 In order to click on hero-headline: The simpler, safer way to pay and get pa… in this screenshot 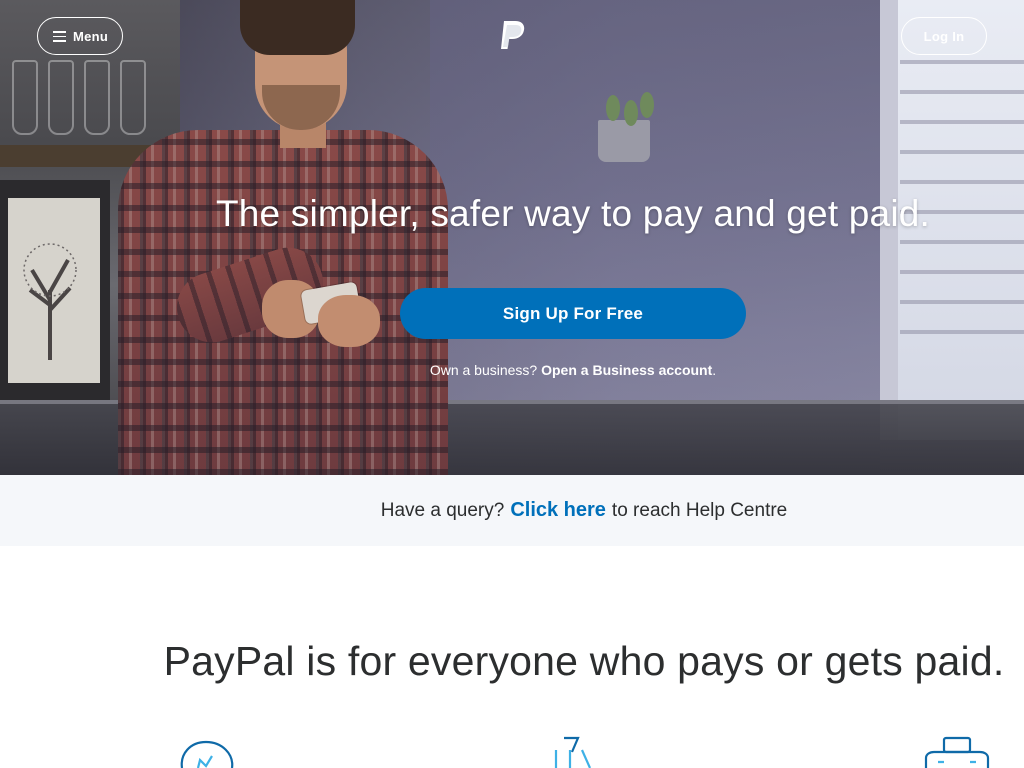, I will do `click(573, 213)`.